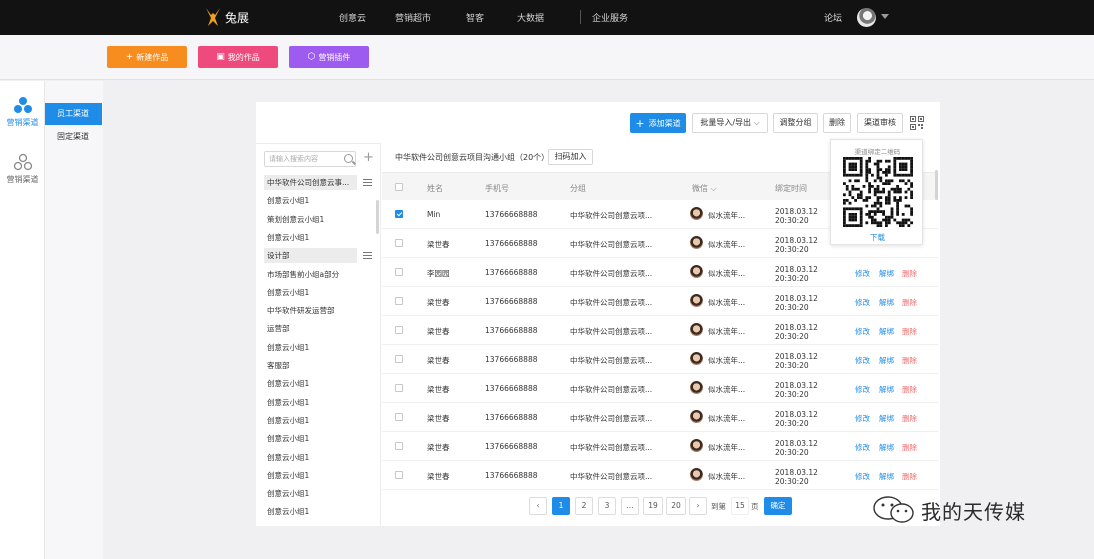  I want to click on nav-item-creative-cloud: 创意云, so click(352, 17).